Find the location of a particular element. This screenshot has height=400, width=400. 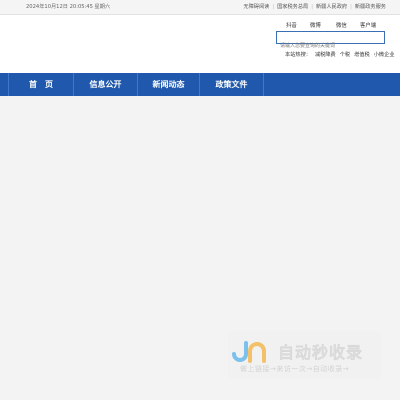

hot-keyword: 个税 is located at coordinates (345, 55).